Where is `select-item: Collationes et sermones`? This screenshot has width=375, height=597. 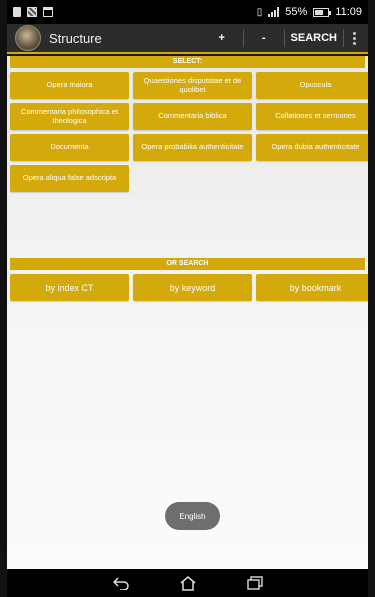 select-item: Collationes et sermones is located at coordinates (312, 116).